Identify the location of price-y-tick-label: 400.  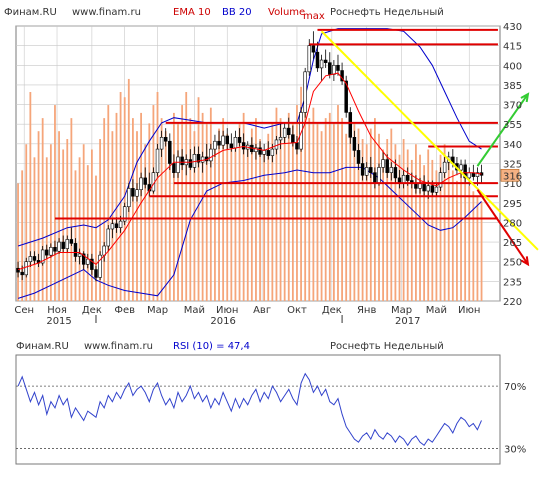
(512, 66).